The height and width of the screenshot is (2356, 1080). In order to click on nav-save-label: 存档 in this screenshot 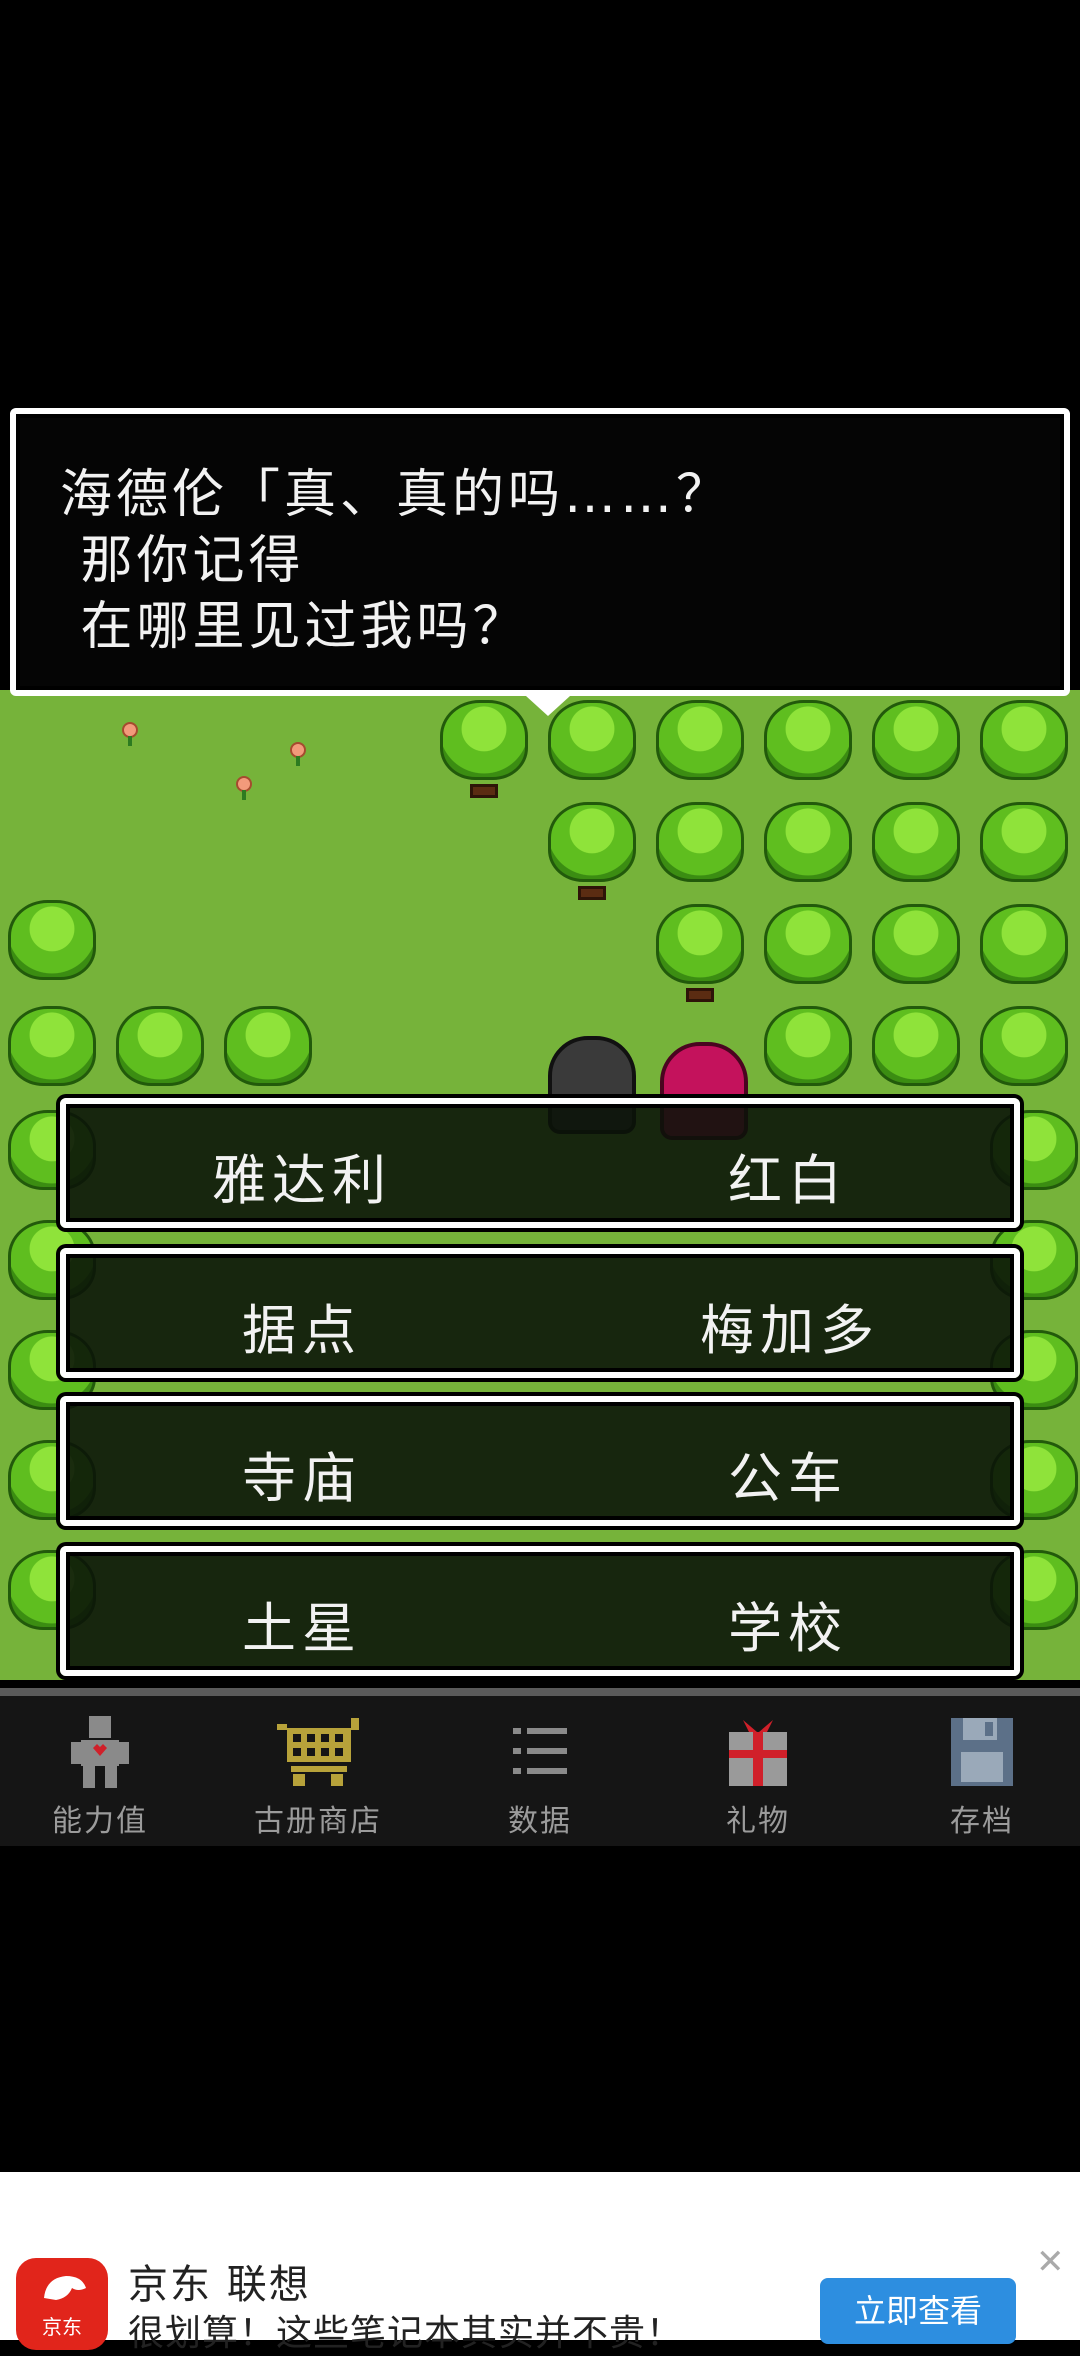, I will do `click(982, 1821)`.